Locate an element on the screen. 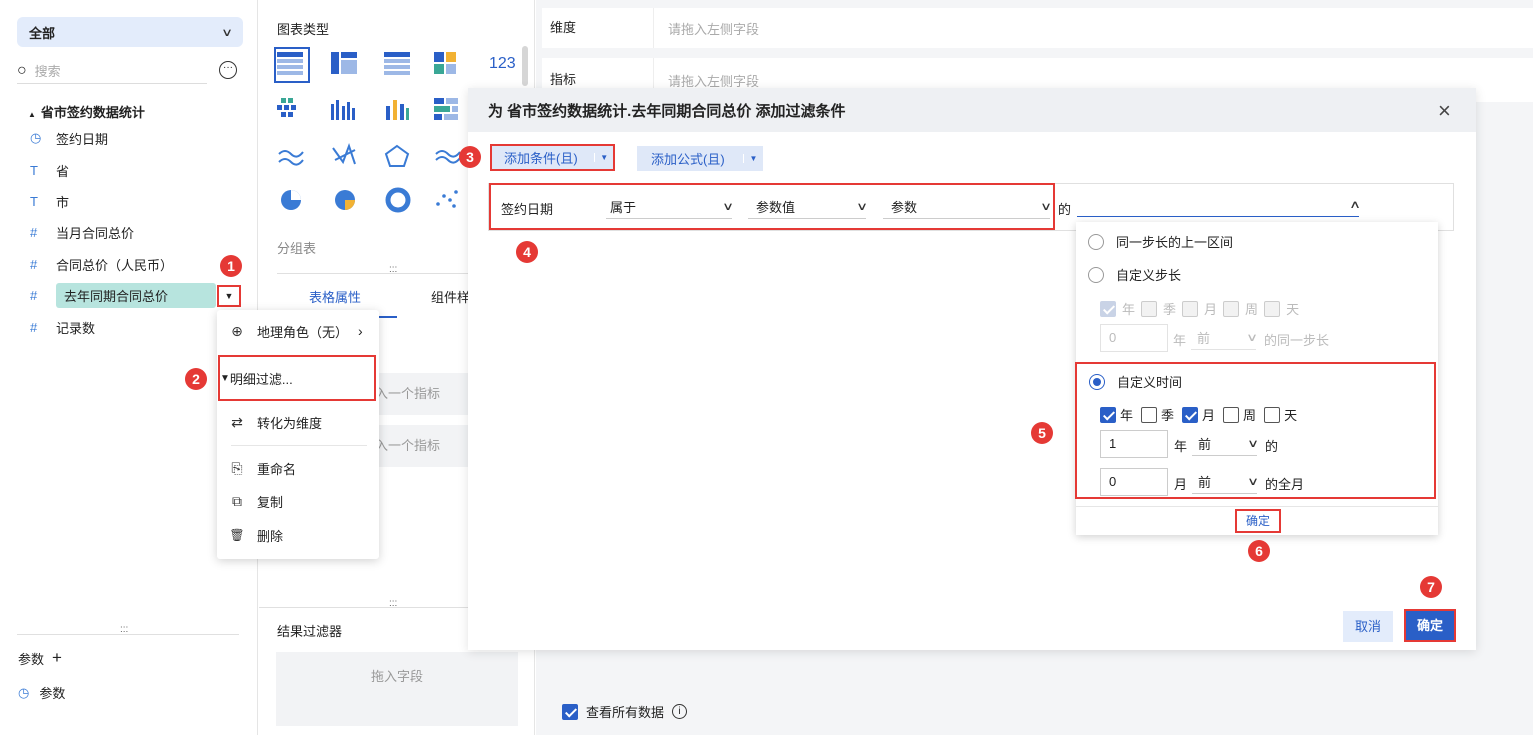 The width and height of the screenshot is (1533, 735). ok-button: 确定 is located at coordinates (1430, 625).